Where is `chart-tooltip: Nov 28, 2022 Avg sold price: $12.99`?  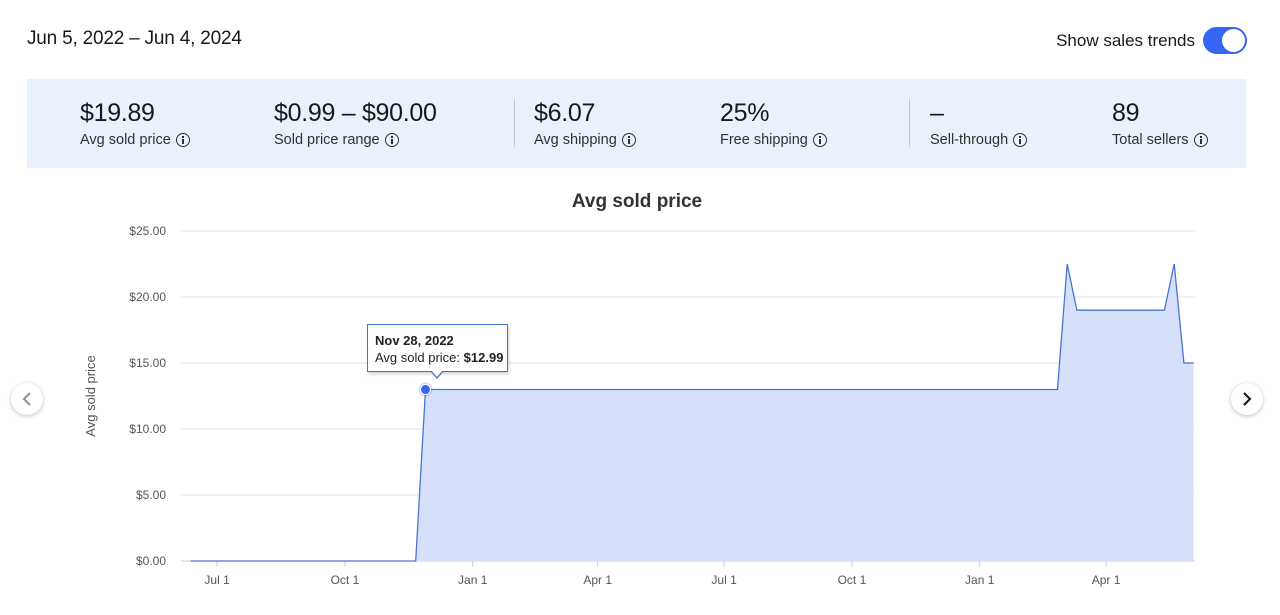 chart-tooltip: Nov 28, 2022 Avg sold price: $12.99 is located at coordinates (437, 348).